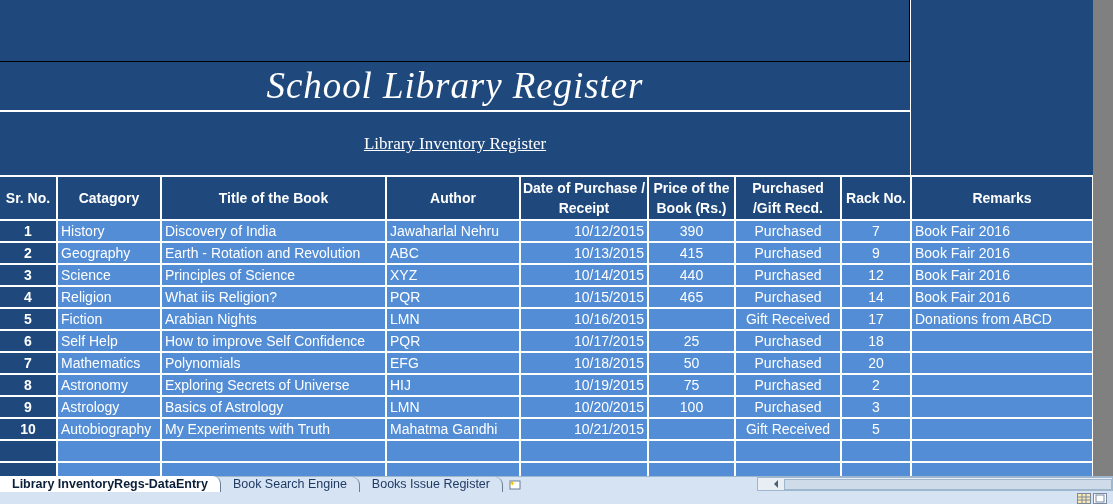  I want to click on column-header: Remarks, so click(1002, 198).